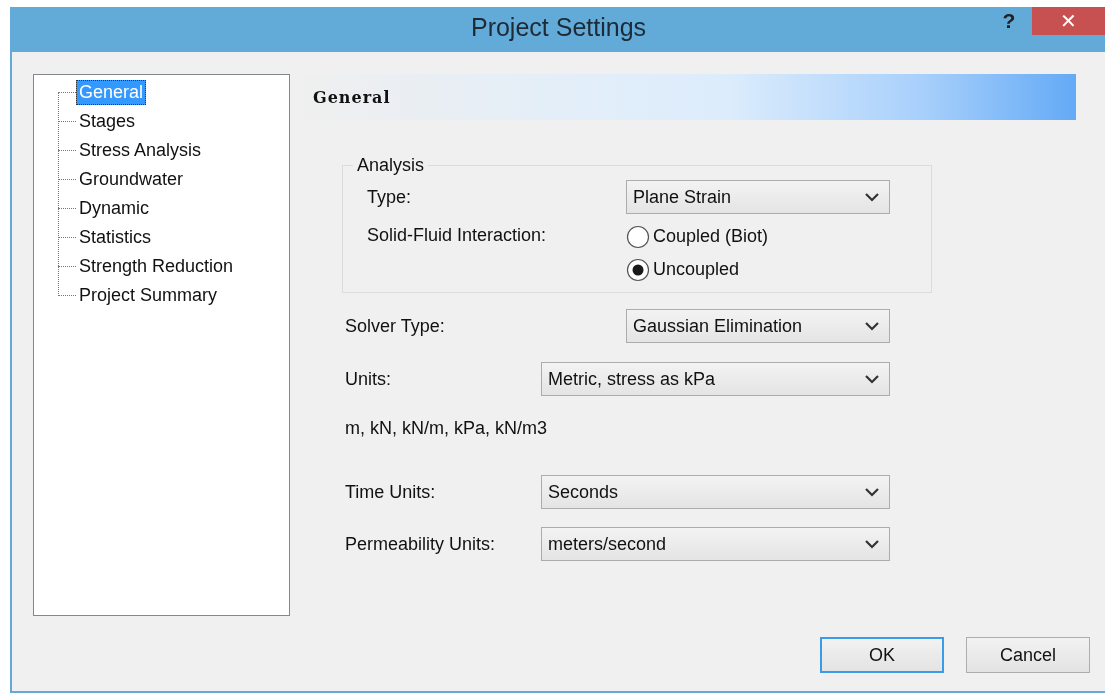 The width and height of the screenshot is (1105, 697). What do you see at coordinates (758, 326) in the screenshot?
I see `dropdown: Gaussian Elimination` at bounding box center [758, 326].